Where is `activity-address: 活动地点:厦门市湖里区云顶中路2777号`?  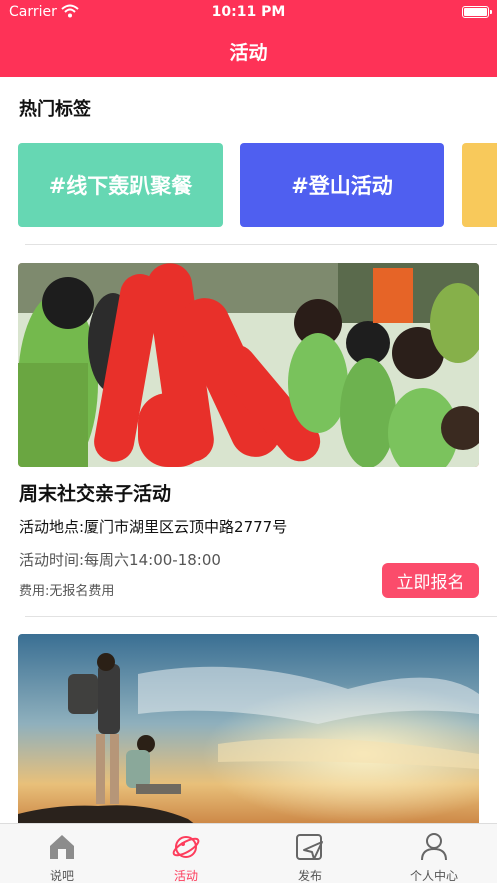 activity-address: 活动地点:厦门市湖里区云顶中路2777号 is located at coordinates (153, 527).